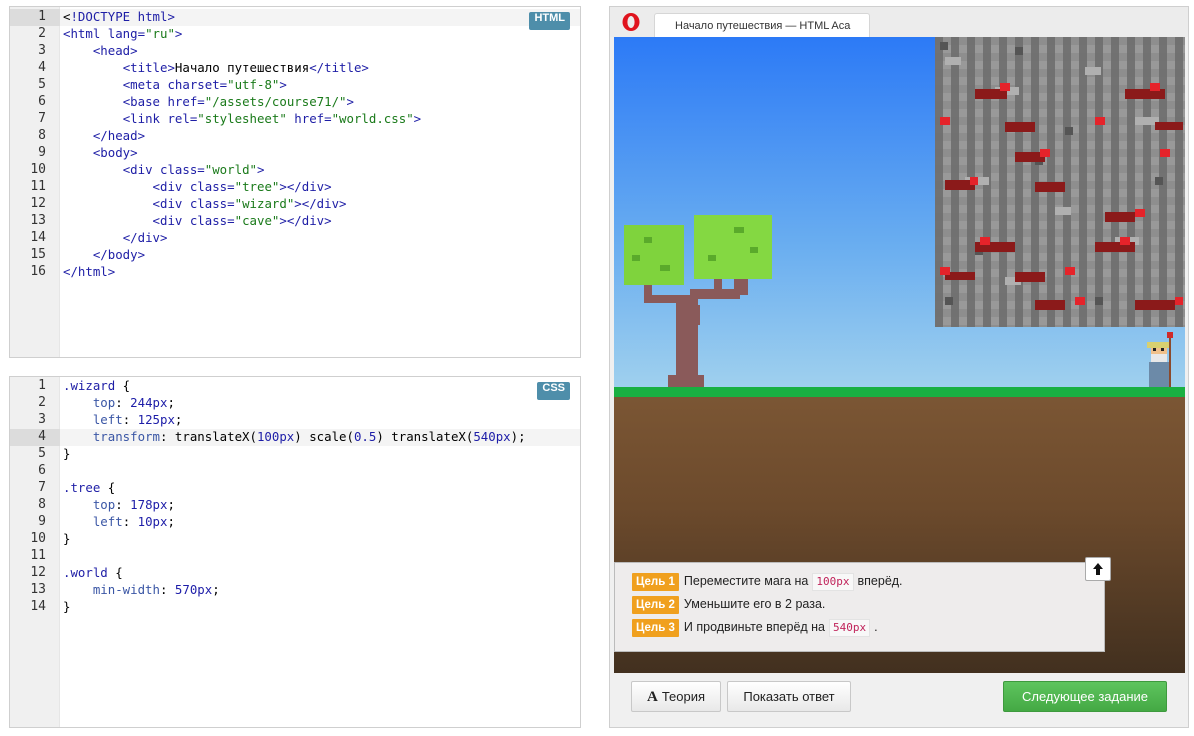 The width and height of the screenshot is (1194, 736). I want to click on code-line: </body>, so click(104, 255).